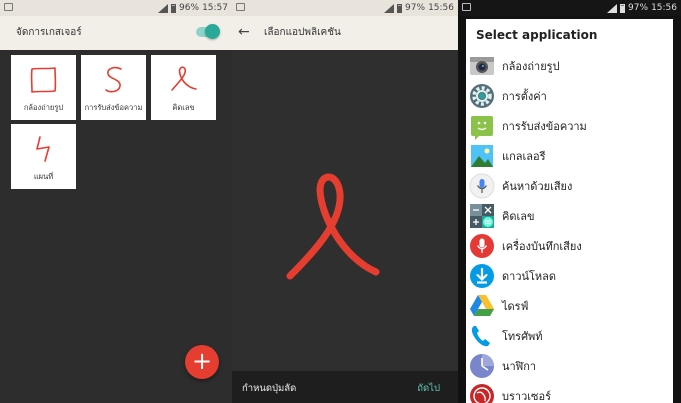 The width and height of the screenshot is (681, 403). What do you see at coordinates (569, 336) in the screenshot?
I see `app-item-phone: โทรศัพท์` at bounding box center [569, 336].